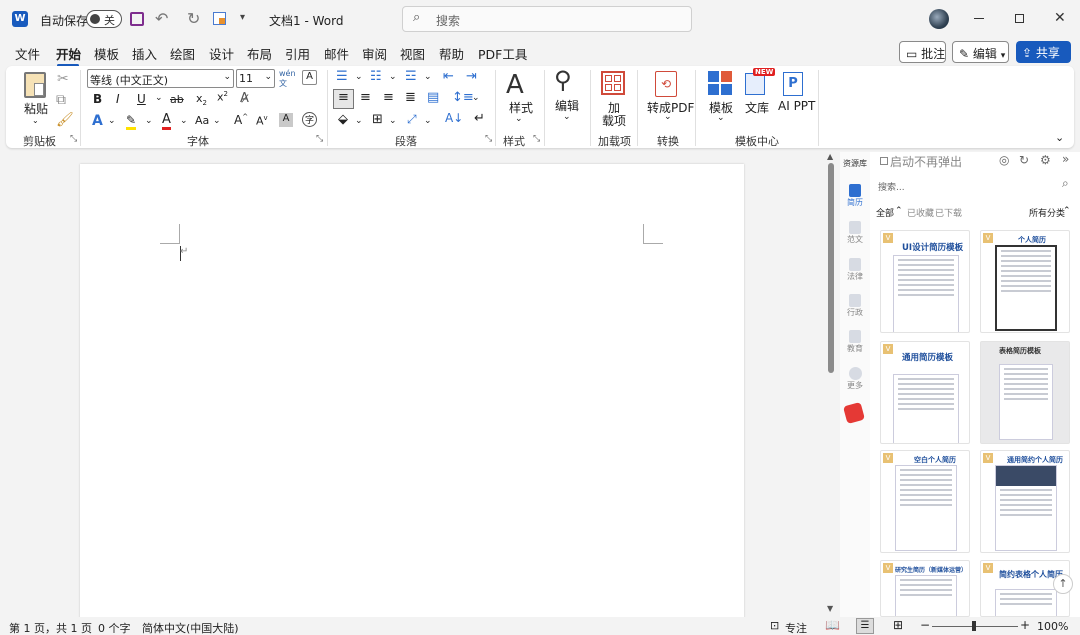 The height and width of the screenshot is (635, 1080). I want to click on cut-icon: ✂, so click(63, 79).